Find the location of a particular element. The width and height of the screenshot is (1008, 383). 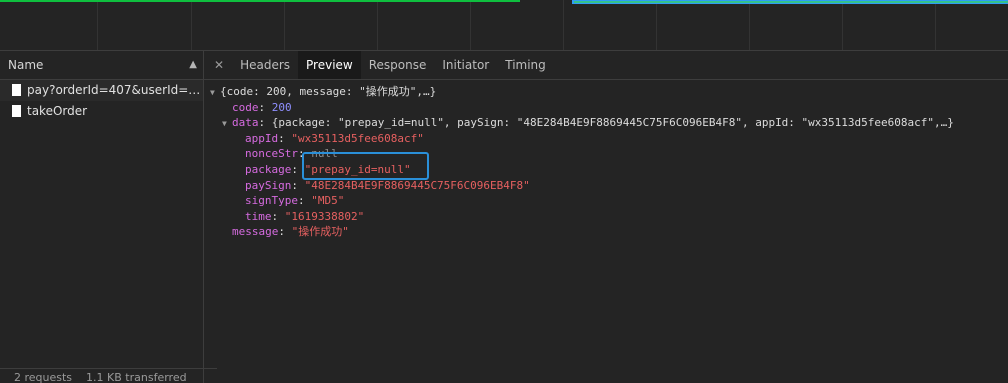

code-key: code is located at coordinates (245, 107).